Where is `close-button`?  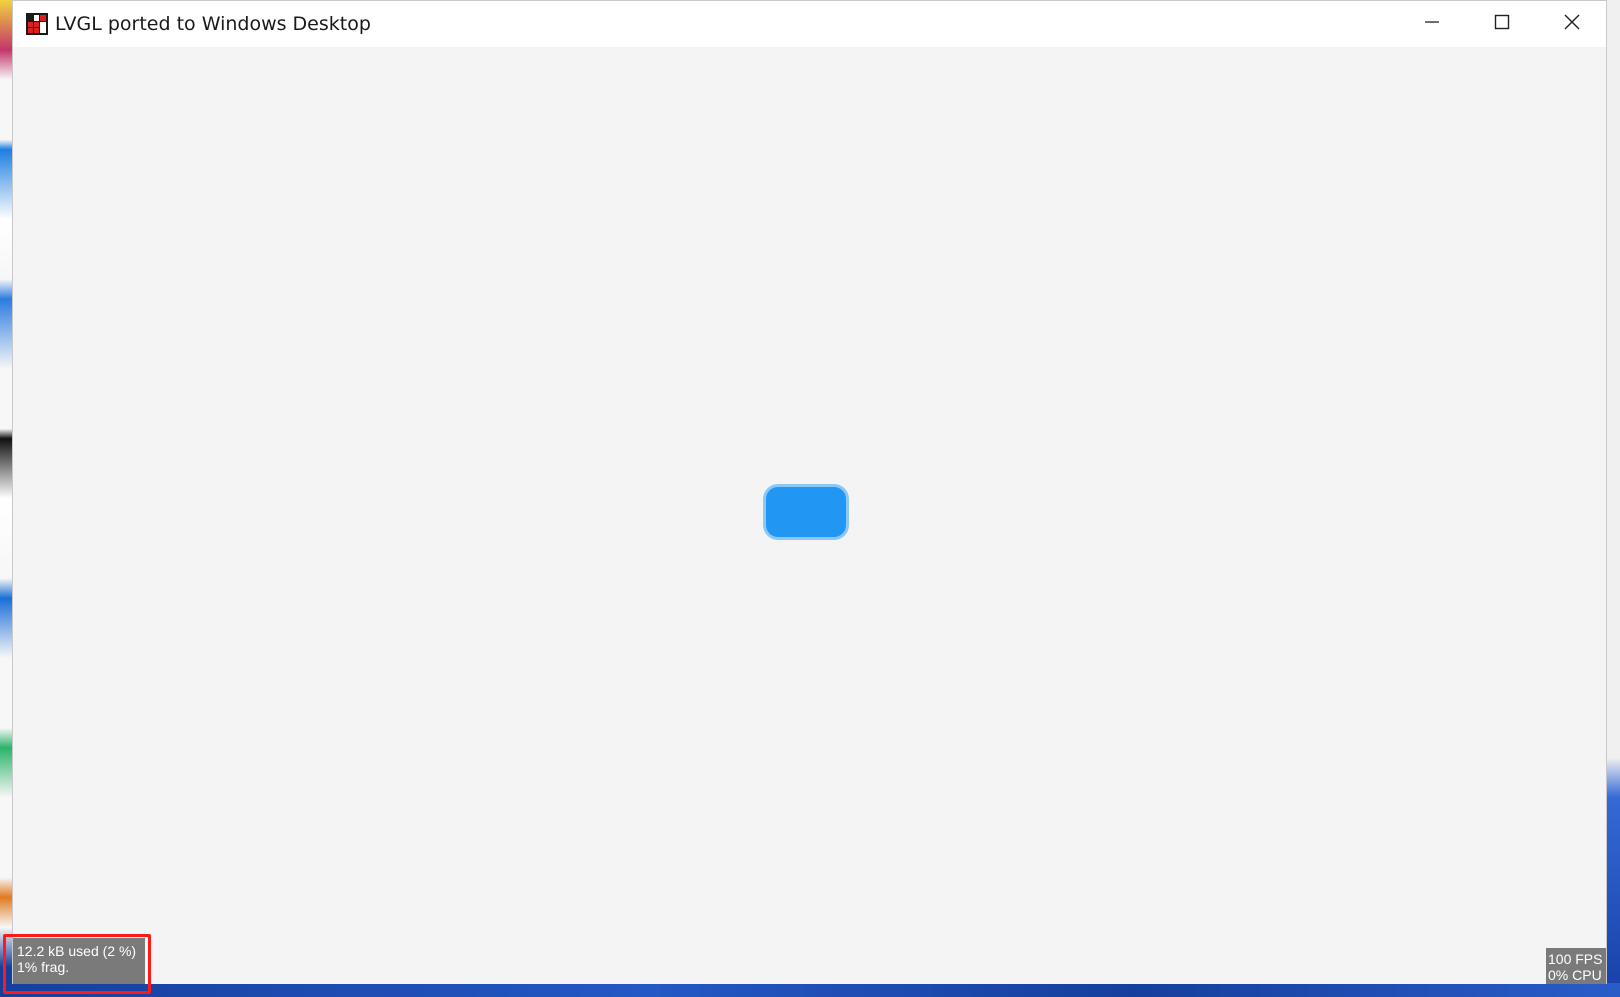
close-button is located at coordinates (1572, 24).